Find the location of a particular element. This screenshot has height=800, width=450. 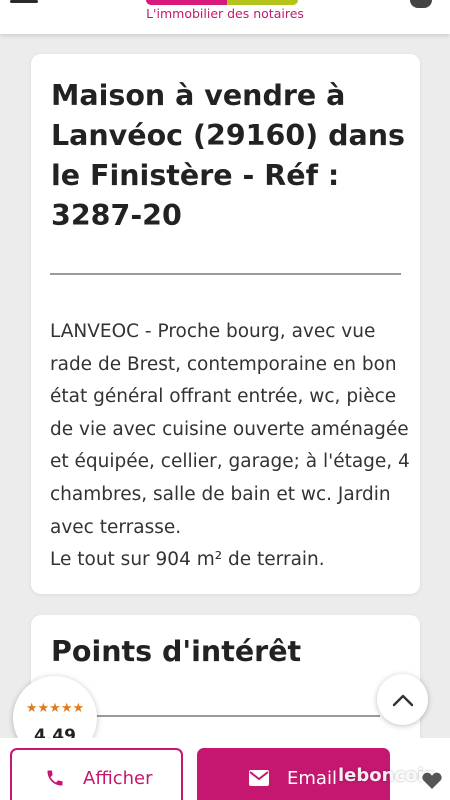

show-phone-label: Afficher is located at coordinates (118, 778).